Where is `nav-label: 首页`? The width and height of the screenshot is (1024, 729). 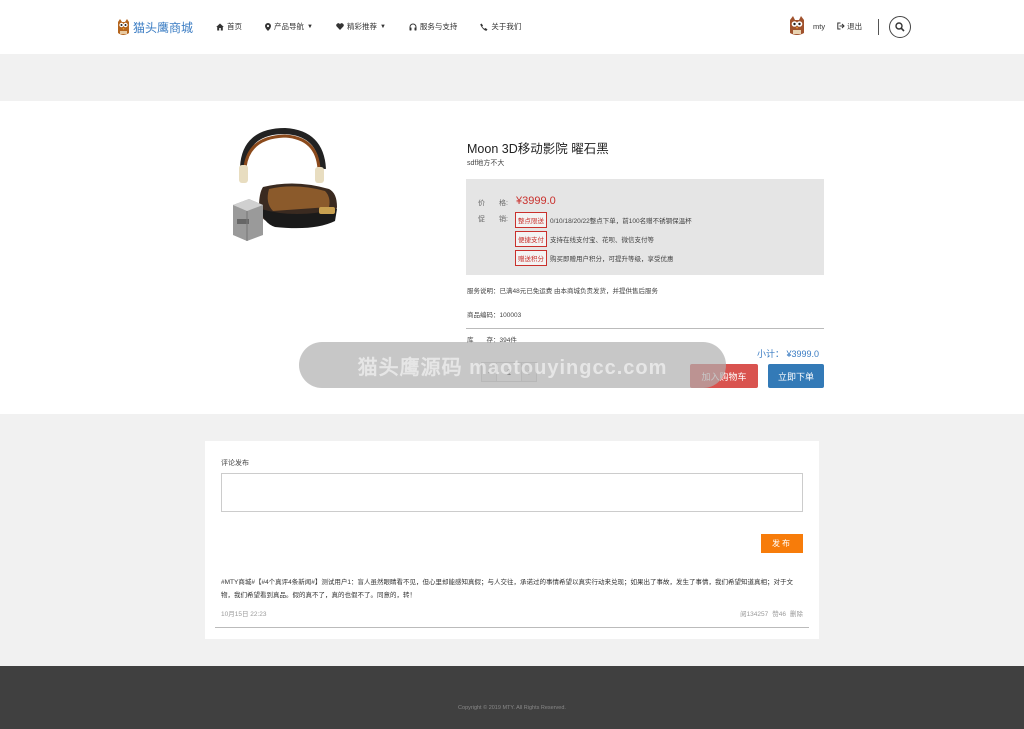 nav-label: 首页 is located at coordinates (234, 26).